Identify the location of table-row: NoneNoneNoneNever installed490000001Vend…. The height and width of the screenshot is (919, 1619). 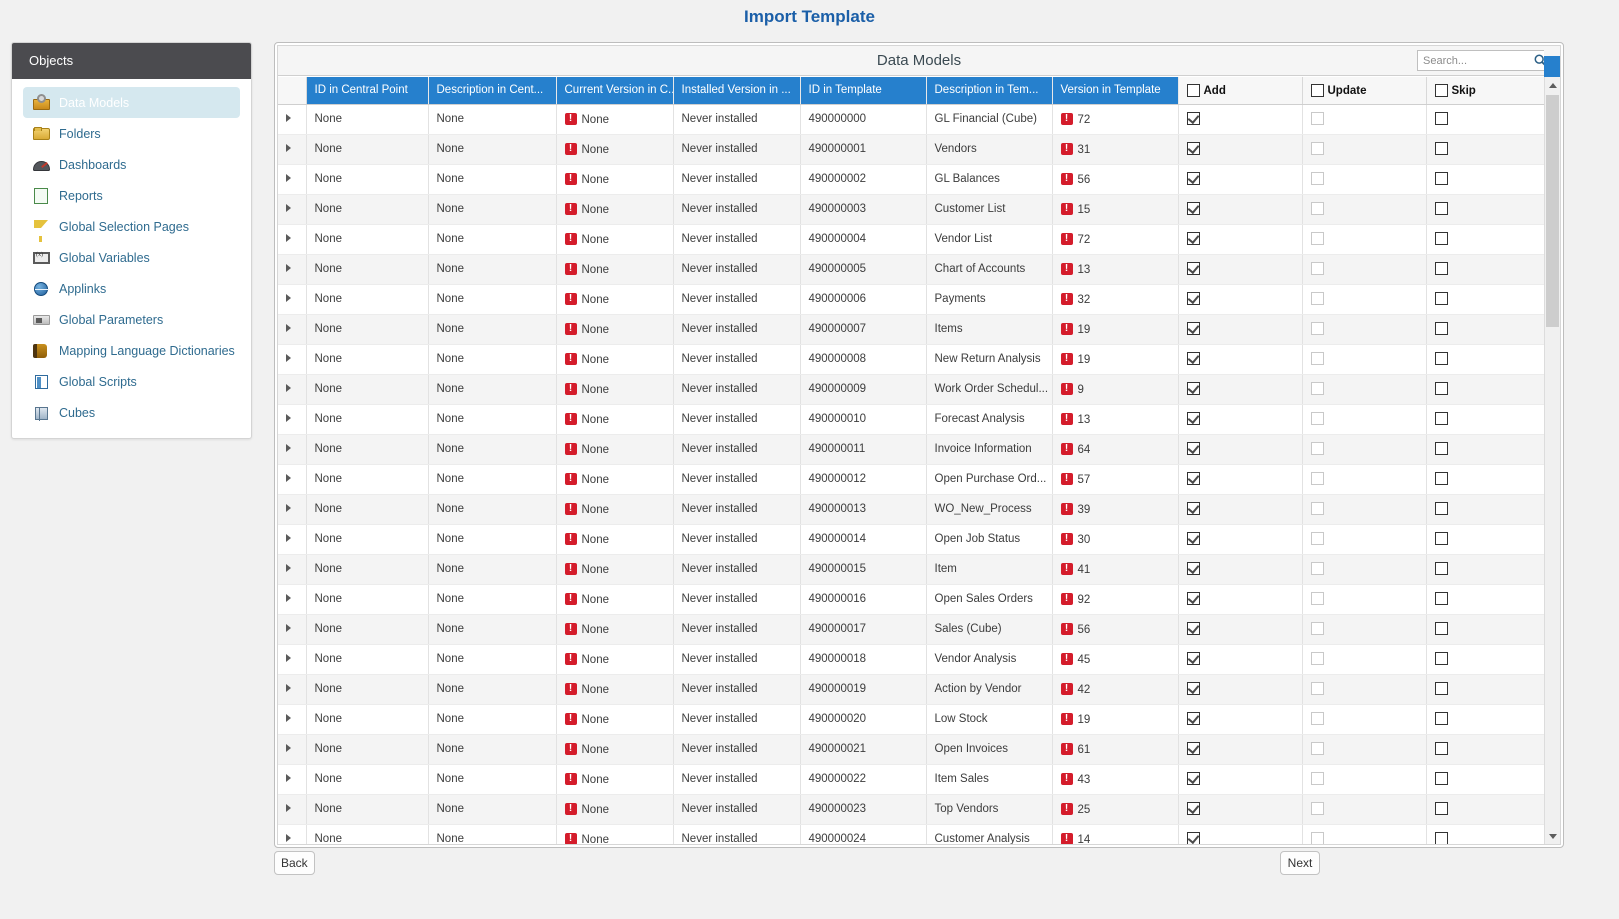
(911, 149).